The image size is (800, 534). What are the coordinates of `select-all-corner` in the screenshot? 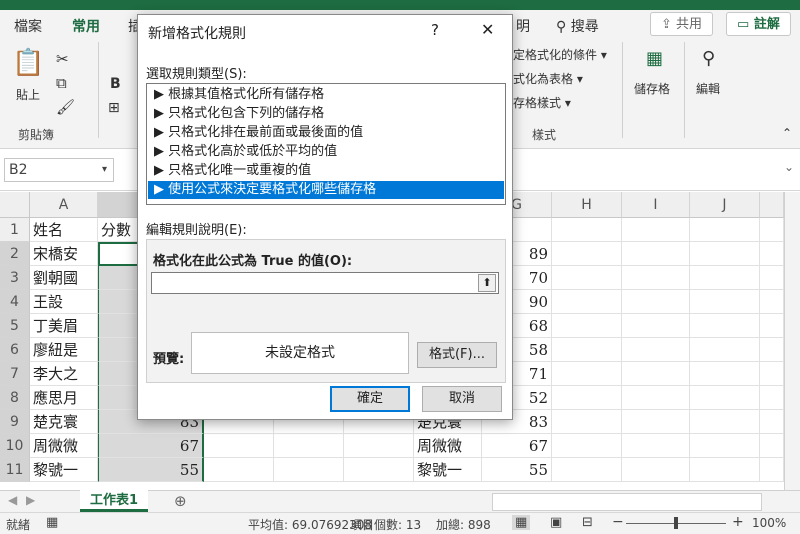 It's located at (15, 205).